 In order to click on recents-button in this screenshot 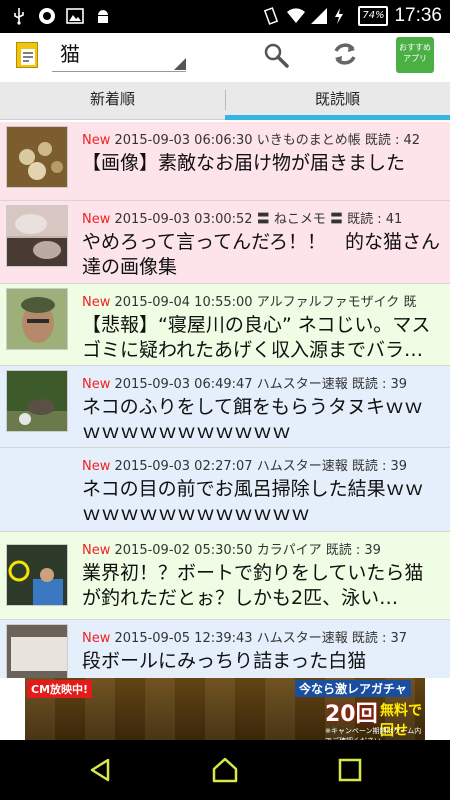, I will do `click(350, 770)`.